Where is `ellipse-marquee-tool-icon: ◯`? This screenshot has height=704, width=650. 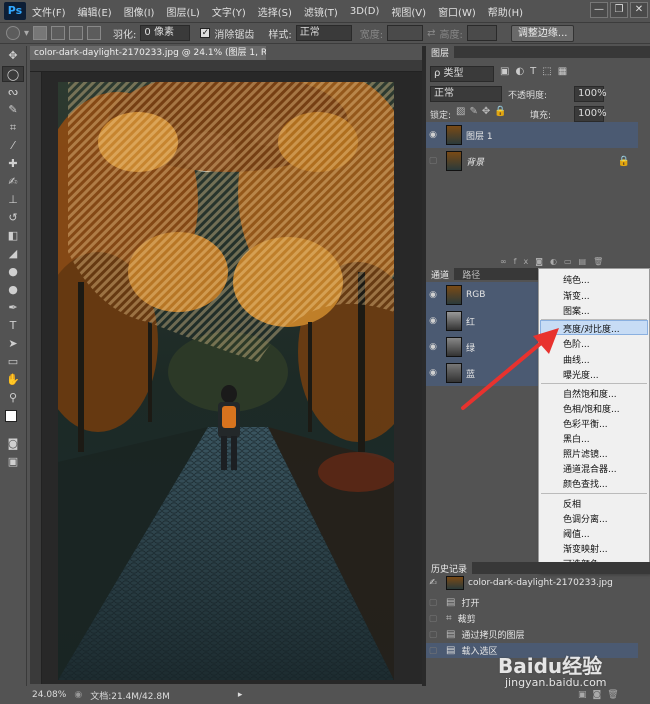
ellipse-marquee-tool-icon: ◯ is located at coordinates (13, 74).